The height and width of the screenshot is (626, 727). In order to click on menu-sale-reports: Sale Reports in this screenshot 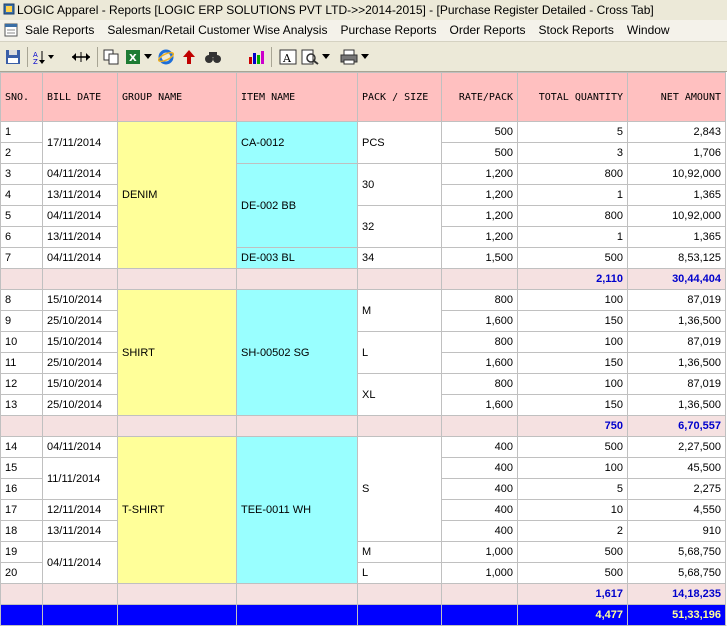, I will do `click(59, 30)`.